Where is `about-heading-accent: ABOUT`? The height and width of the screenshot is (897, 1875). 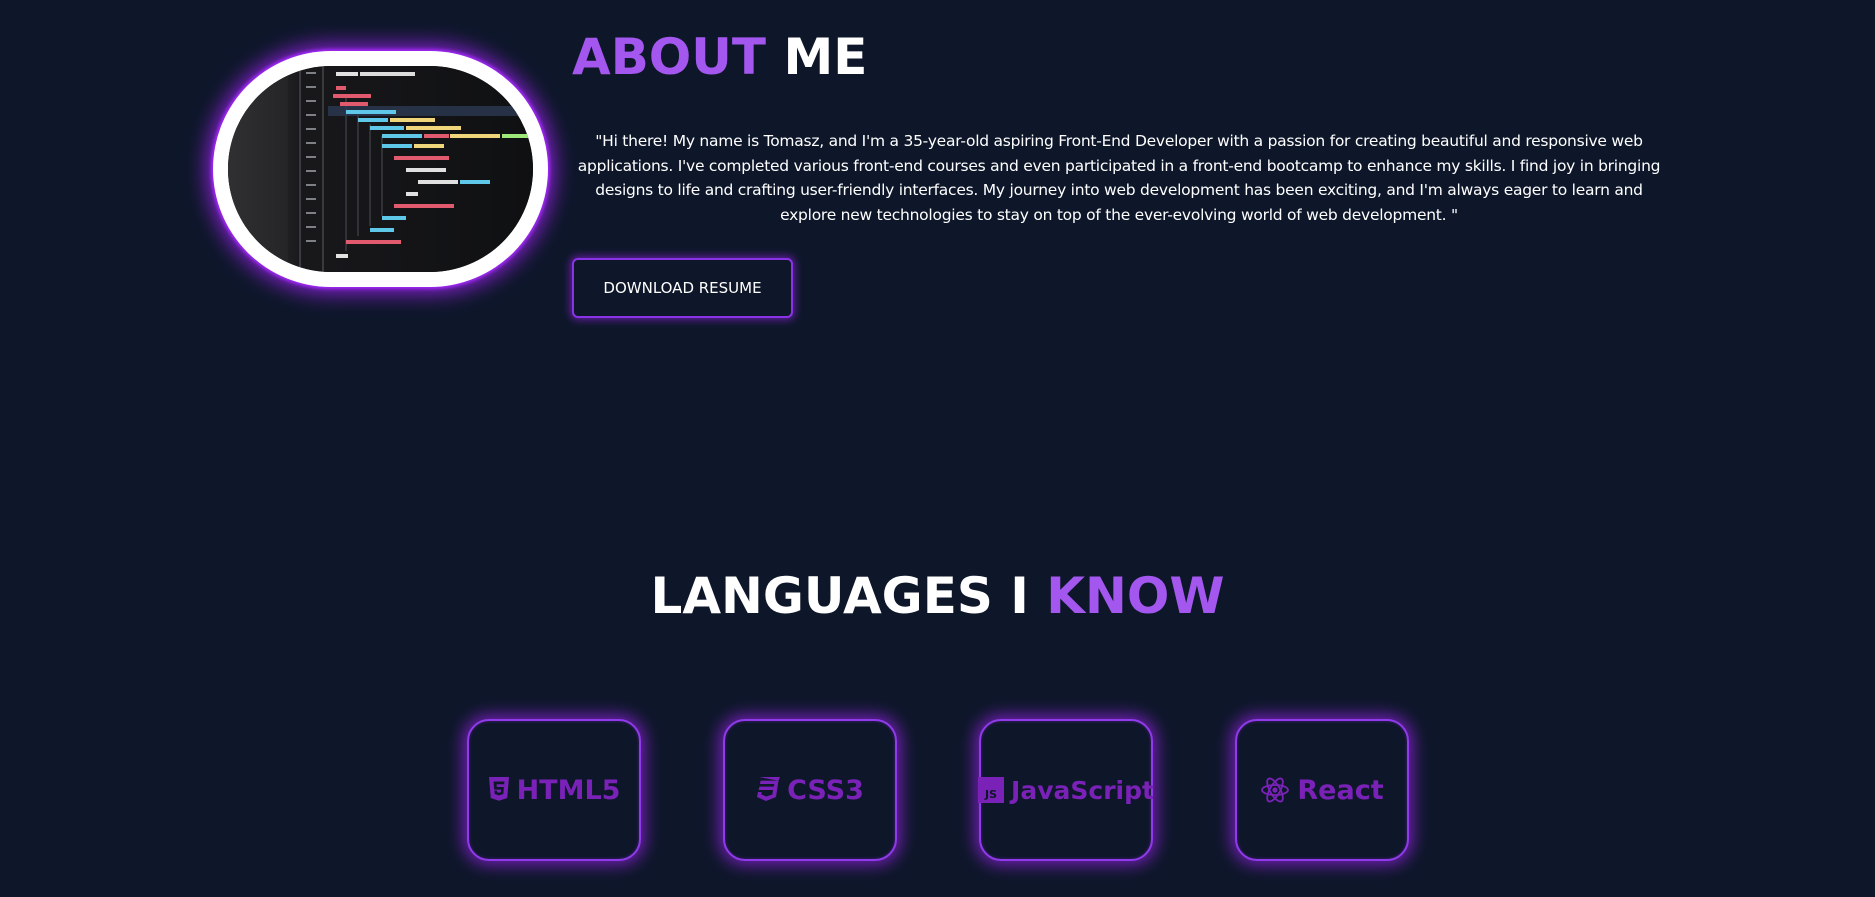
about-heading-accent: ABOUT is located at coordinates (669, 57).